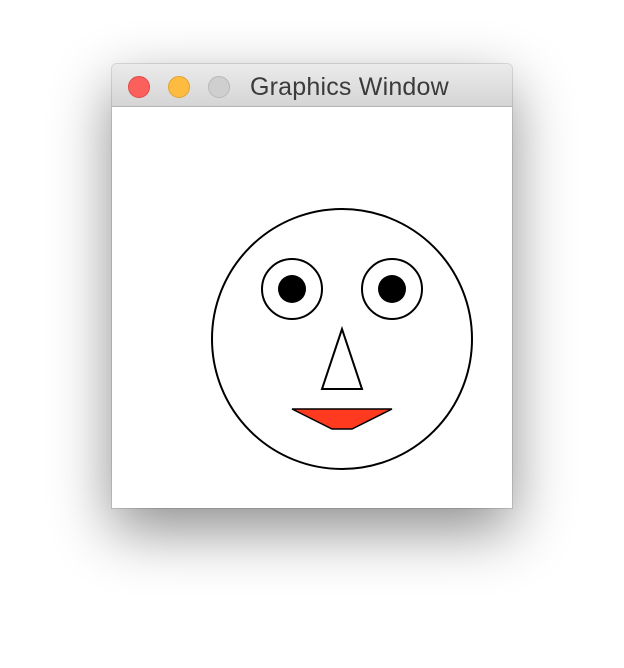  Describe the element at coordinates (292, 289) in the screenshot. I see `left-pupil` at that location.